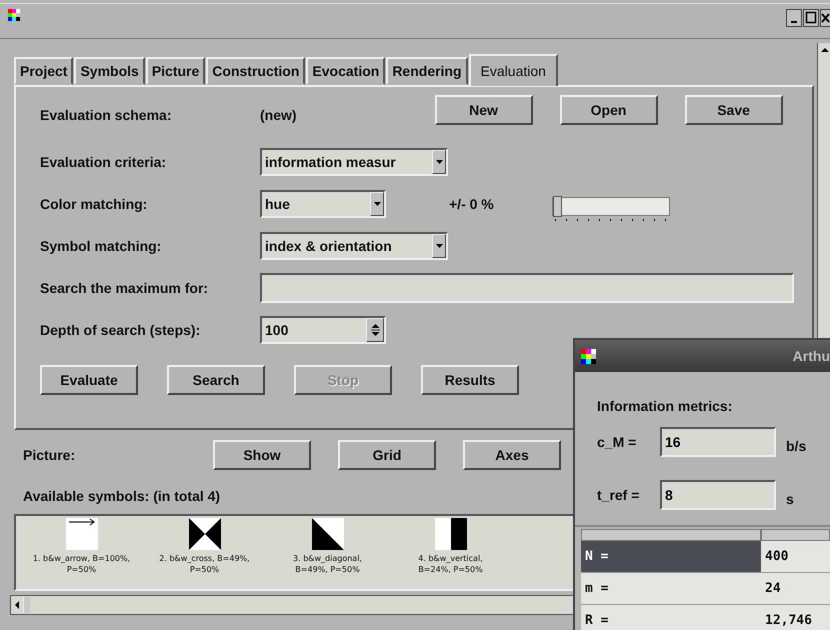  What do you see at coordinates (323, 330) in the screenshot?
I see `depth-spinner: 100` at bounding box center [323, 330].